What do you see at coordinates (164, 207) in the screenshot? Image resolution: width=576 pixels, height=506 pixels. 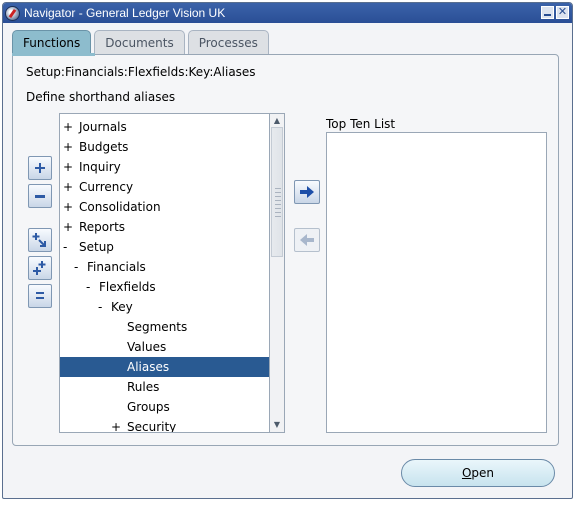 I see `tree-item: + Consolidation` at bounding box center [164, 207].